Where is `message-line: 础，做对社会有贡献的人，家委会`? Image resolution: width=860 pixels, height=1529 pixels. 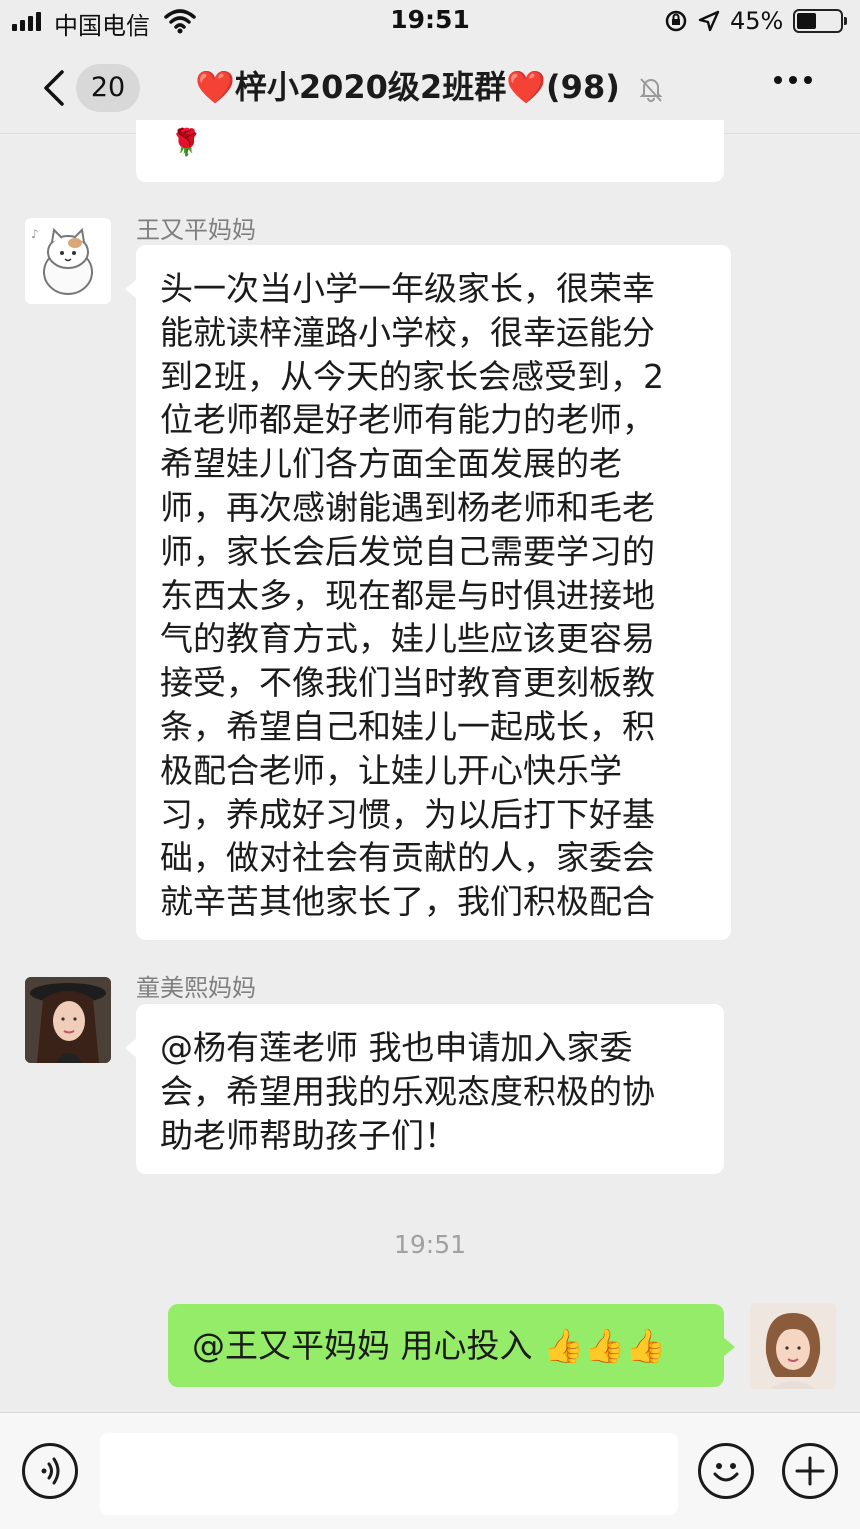 message-line: 础，做对社会有贡献的人，家委会 is located at coordinates (407, 858).